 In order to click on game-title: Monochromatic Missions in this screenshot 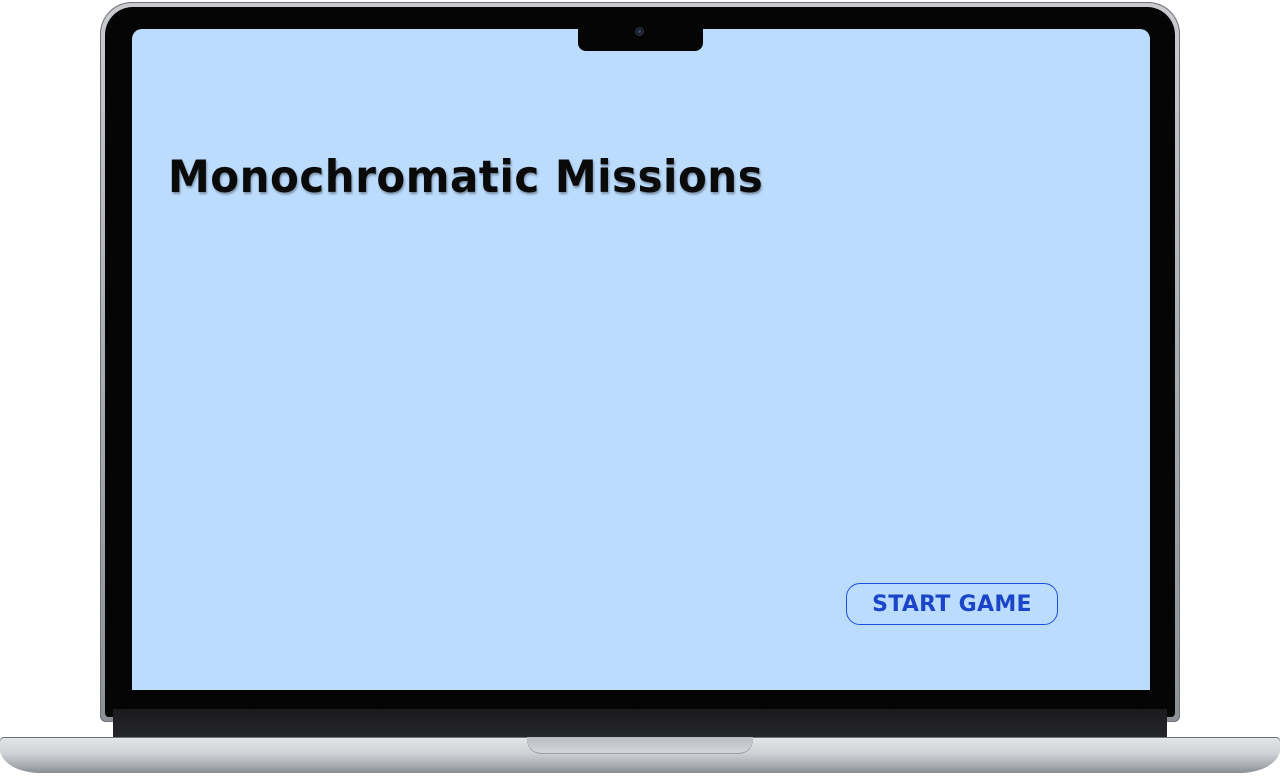, I will do `click(466, 177)`.